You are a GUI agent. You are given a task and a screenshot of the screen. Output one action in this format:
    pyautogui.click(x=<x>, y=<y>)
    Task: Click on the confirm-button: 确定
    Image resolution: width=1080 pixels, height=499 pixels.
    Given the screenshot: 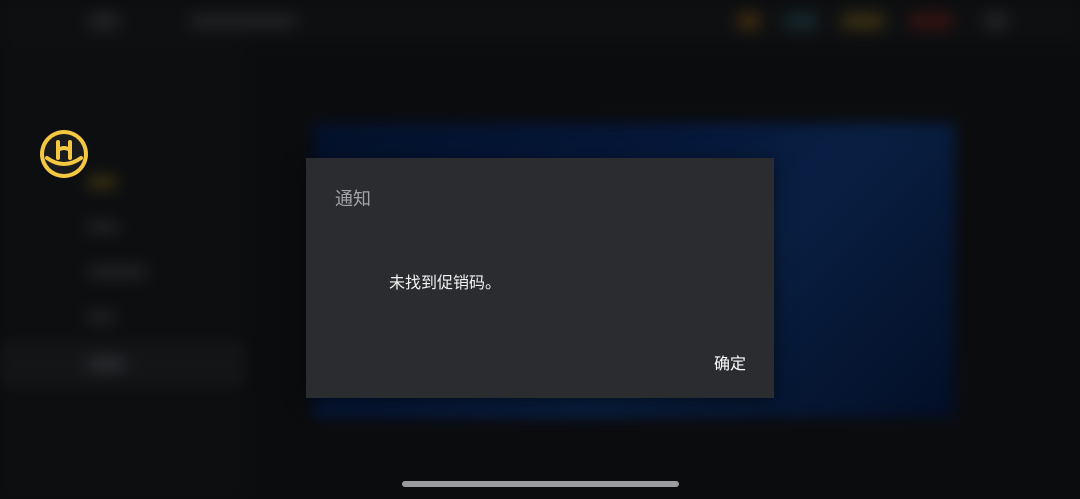 What is the action you would take?
    pyautogui.click(x=730, y=362)
    